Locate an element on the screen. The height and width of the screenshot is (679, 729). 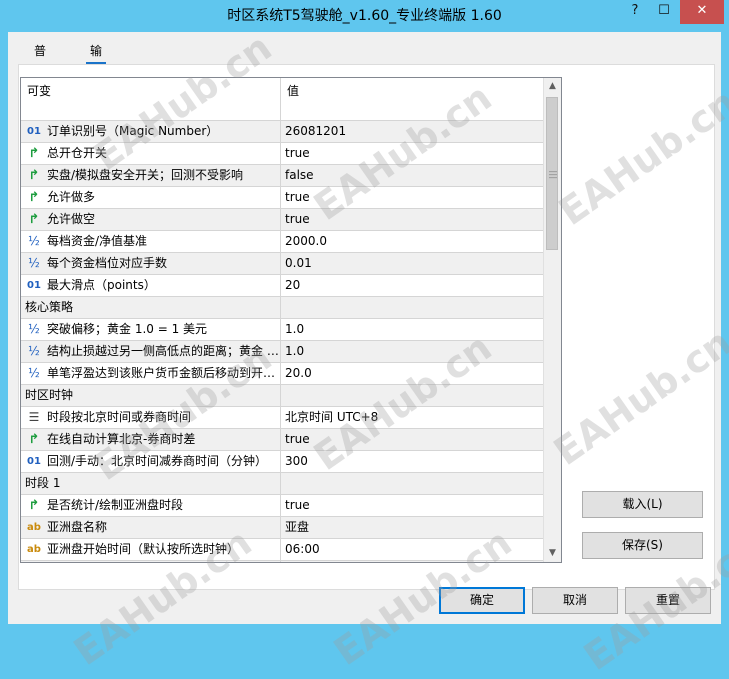
column-header-variable: 可变 is located at coordinates (151, 99).